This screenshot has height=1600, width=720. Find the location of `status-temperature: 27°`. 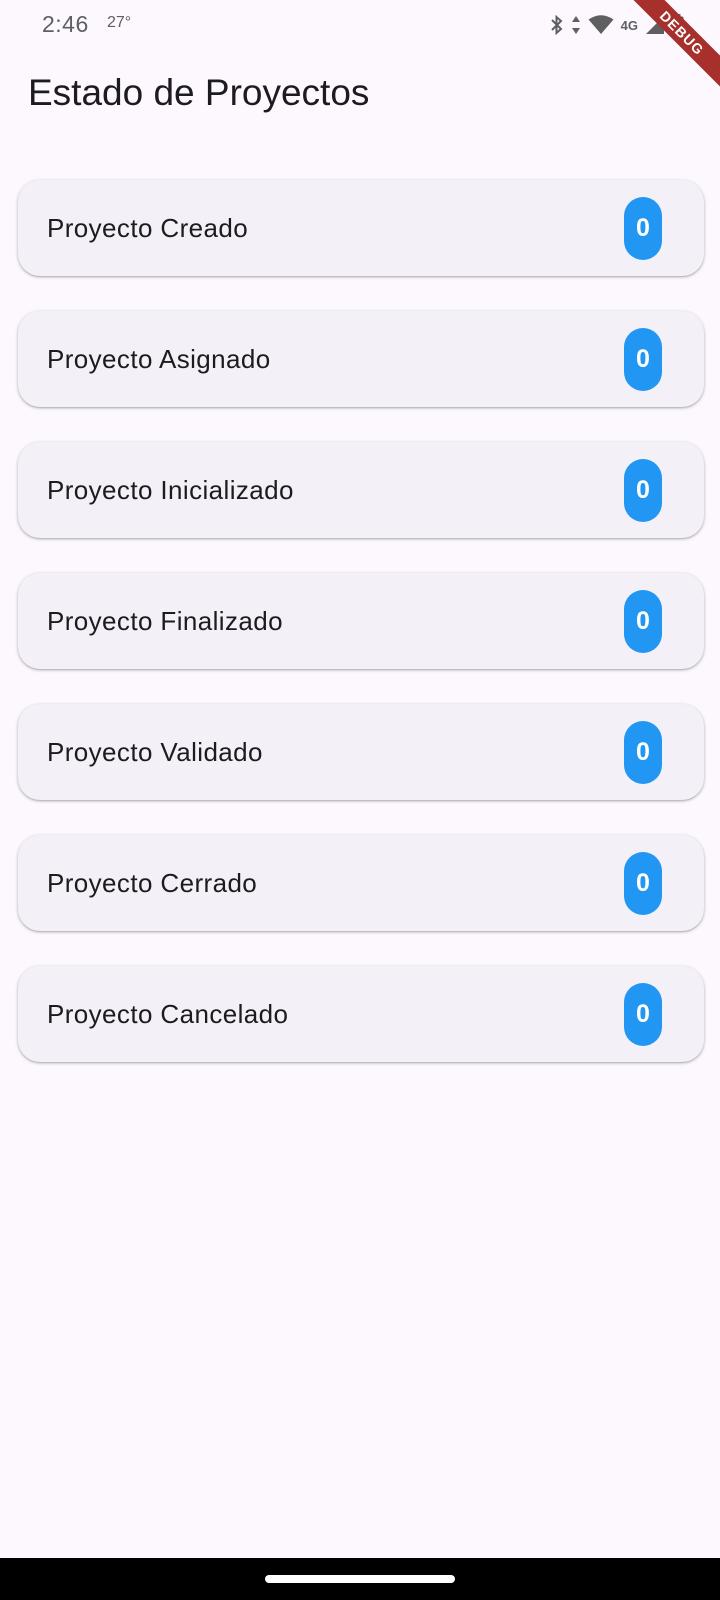

status-temperature: 27° is located at coordinates (119, 22).